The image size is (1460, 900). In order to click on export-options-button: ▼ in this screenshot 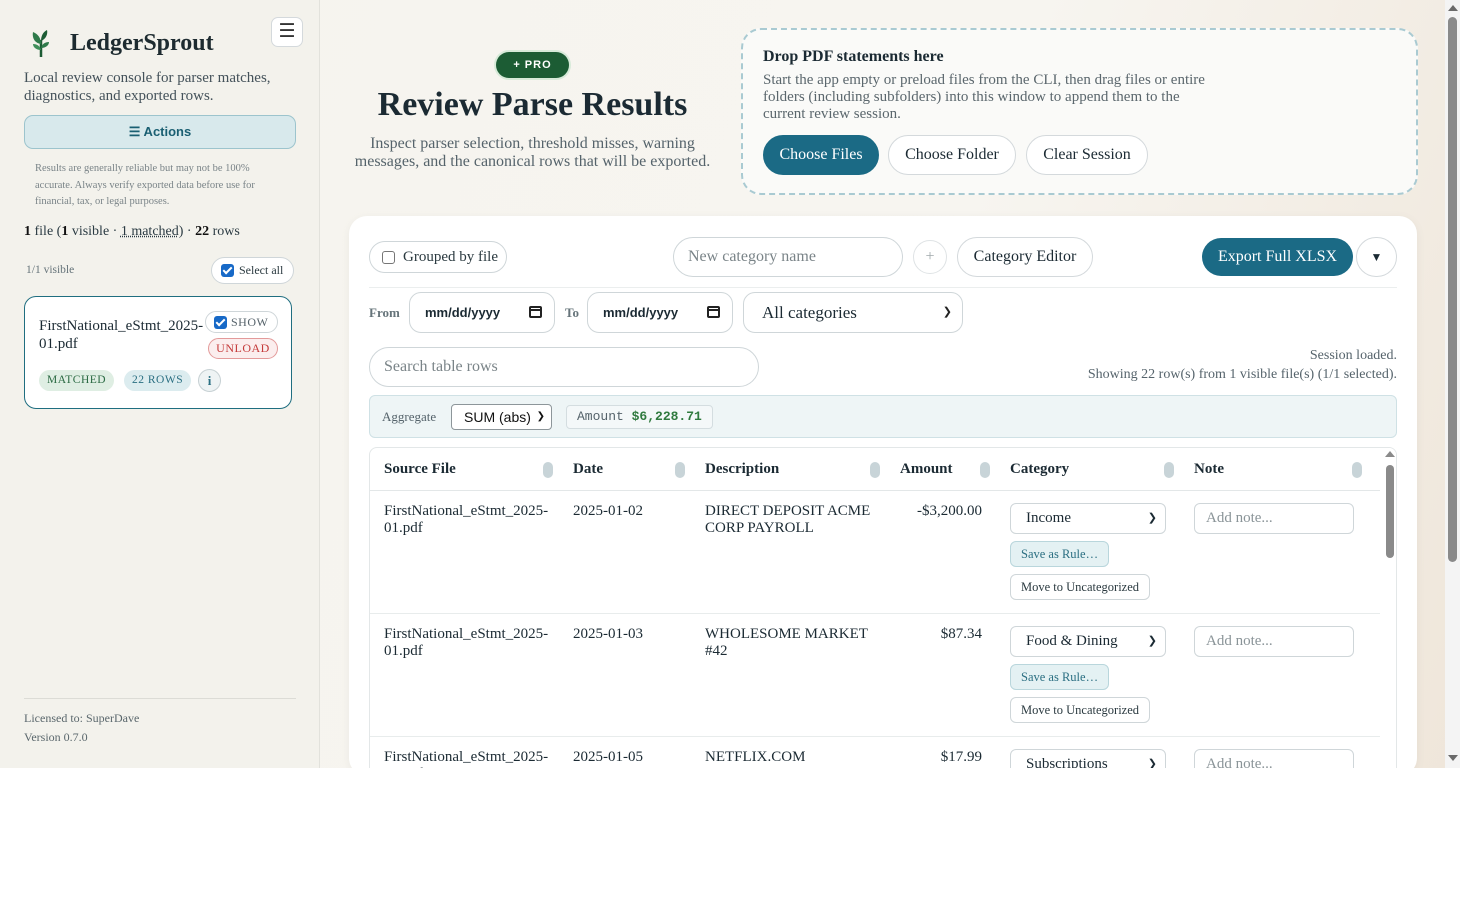, I will do `click(1376, 257)`.